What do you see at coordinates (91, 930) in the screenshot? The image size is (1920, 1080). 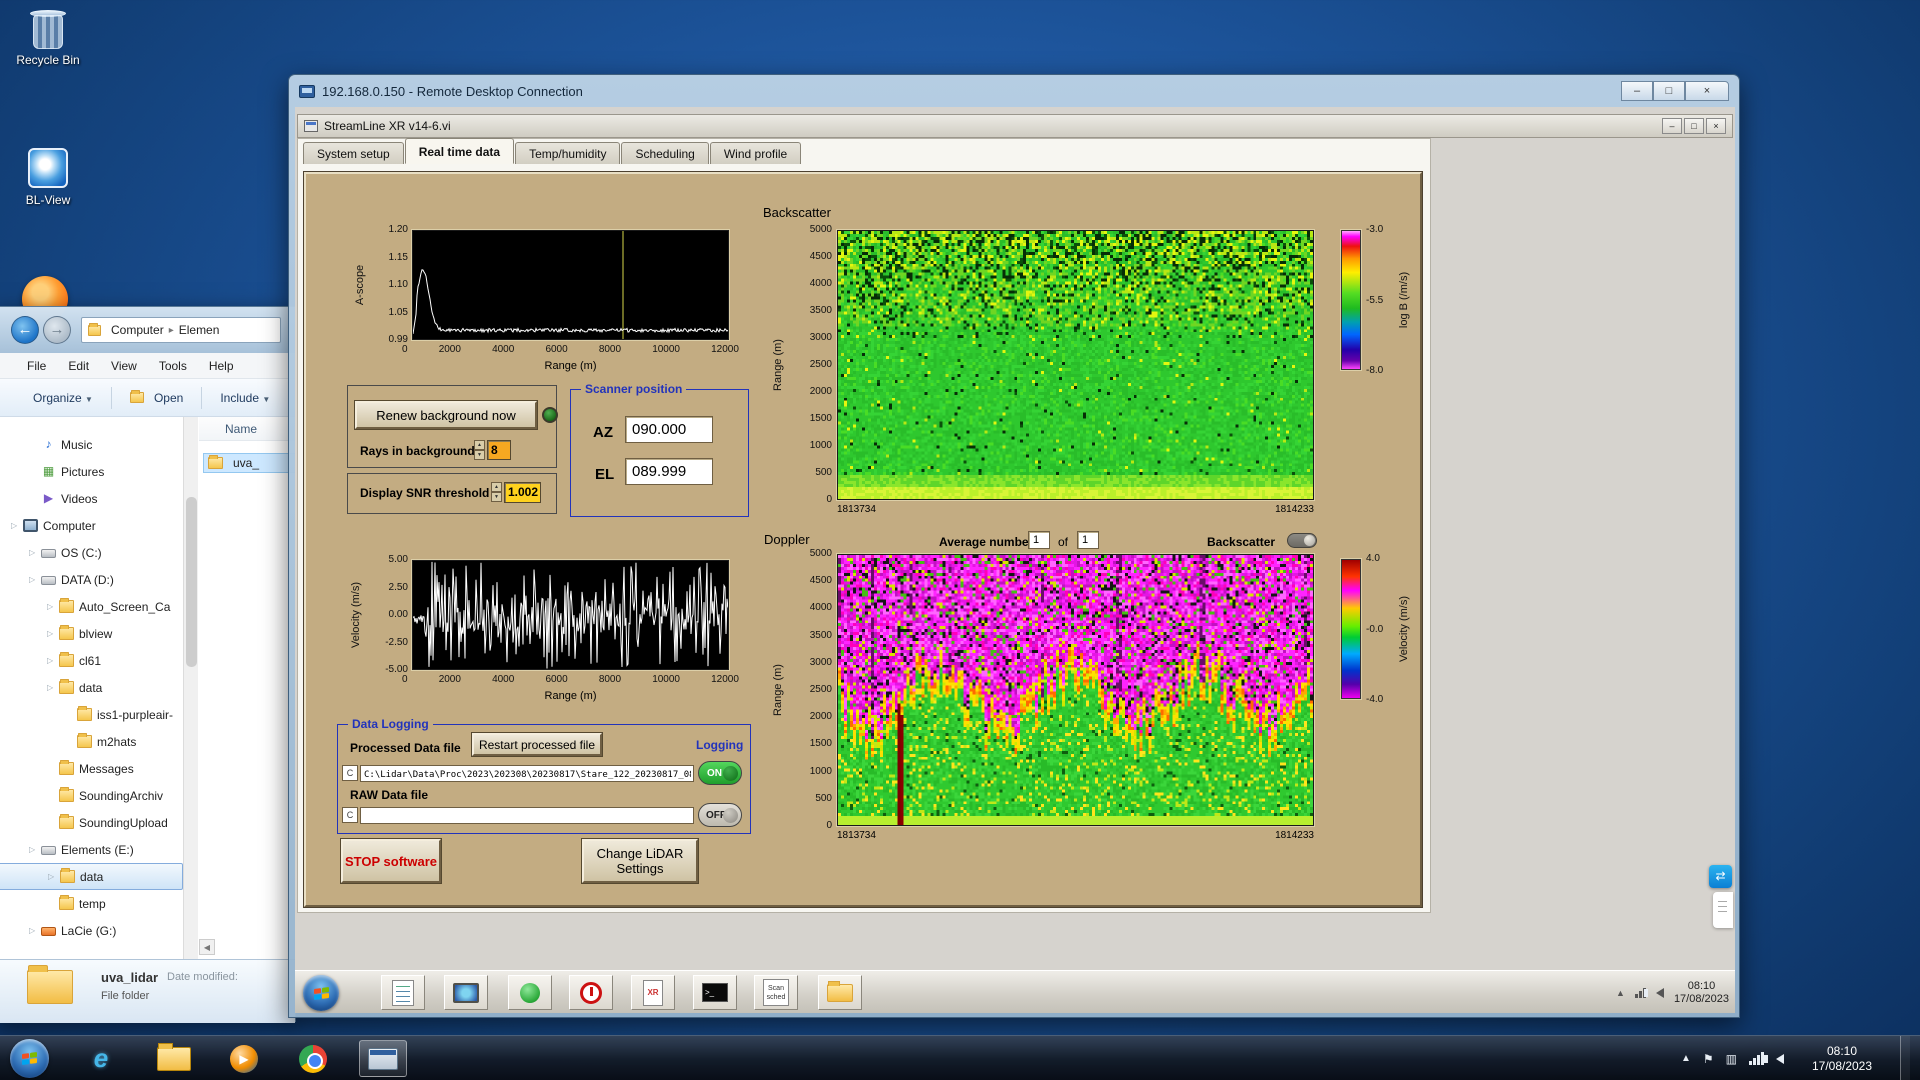 I see `tree-item-lacie-g-: ▷ LaCie (G:)` at bounding box center [91, 930].